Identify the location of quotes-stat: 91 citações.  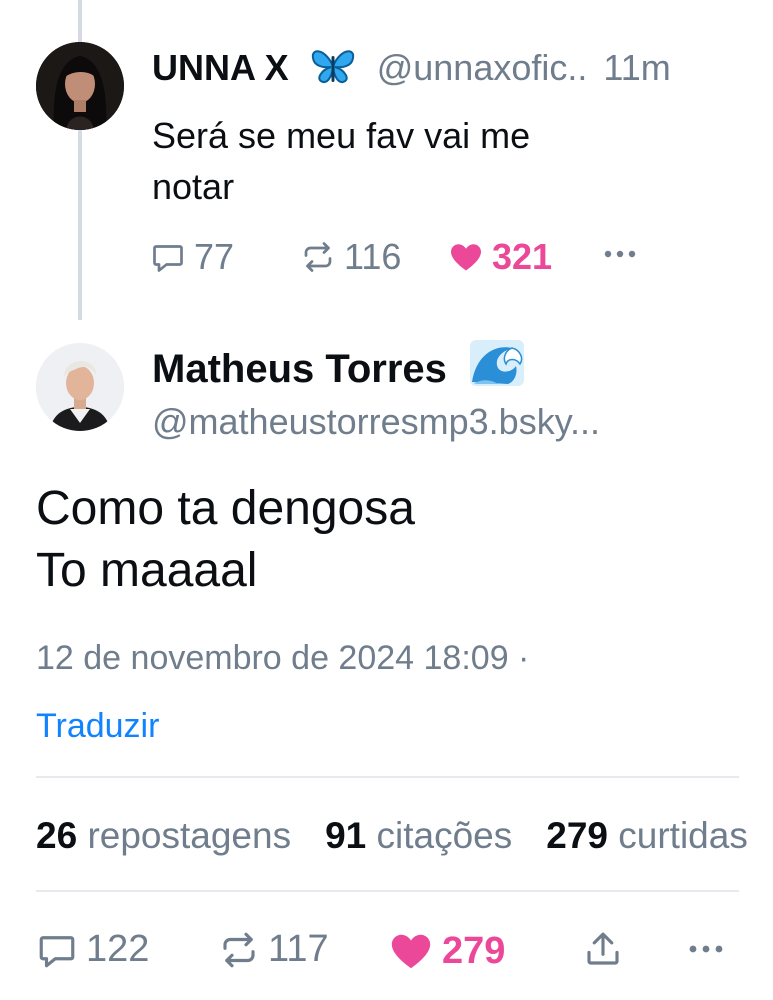
(418, 835).